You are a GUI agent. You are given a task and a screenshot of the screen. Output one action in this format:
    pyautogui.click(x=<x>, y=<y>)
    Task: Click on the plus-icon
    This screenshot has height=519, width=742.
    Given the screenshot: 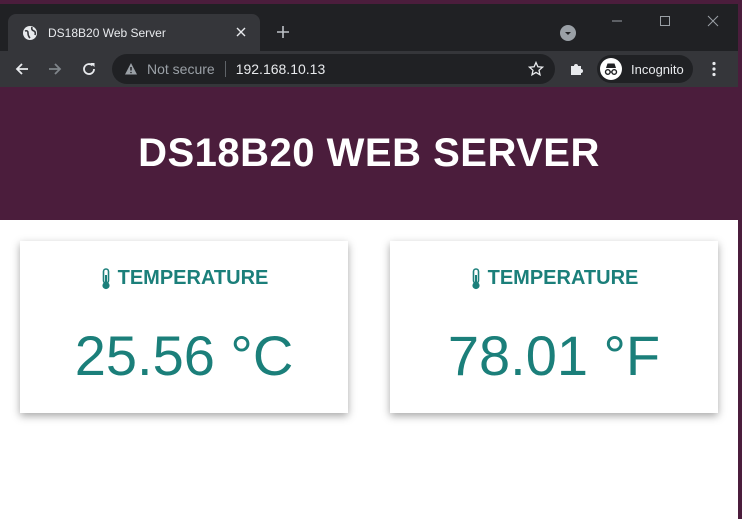 What is the action you would take?
    pyautogui.click(x=283, y=32)
    